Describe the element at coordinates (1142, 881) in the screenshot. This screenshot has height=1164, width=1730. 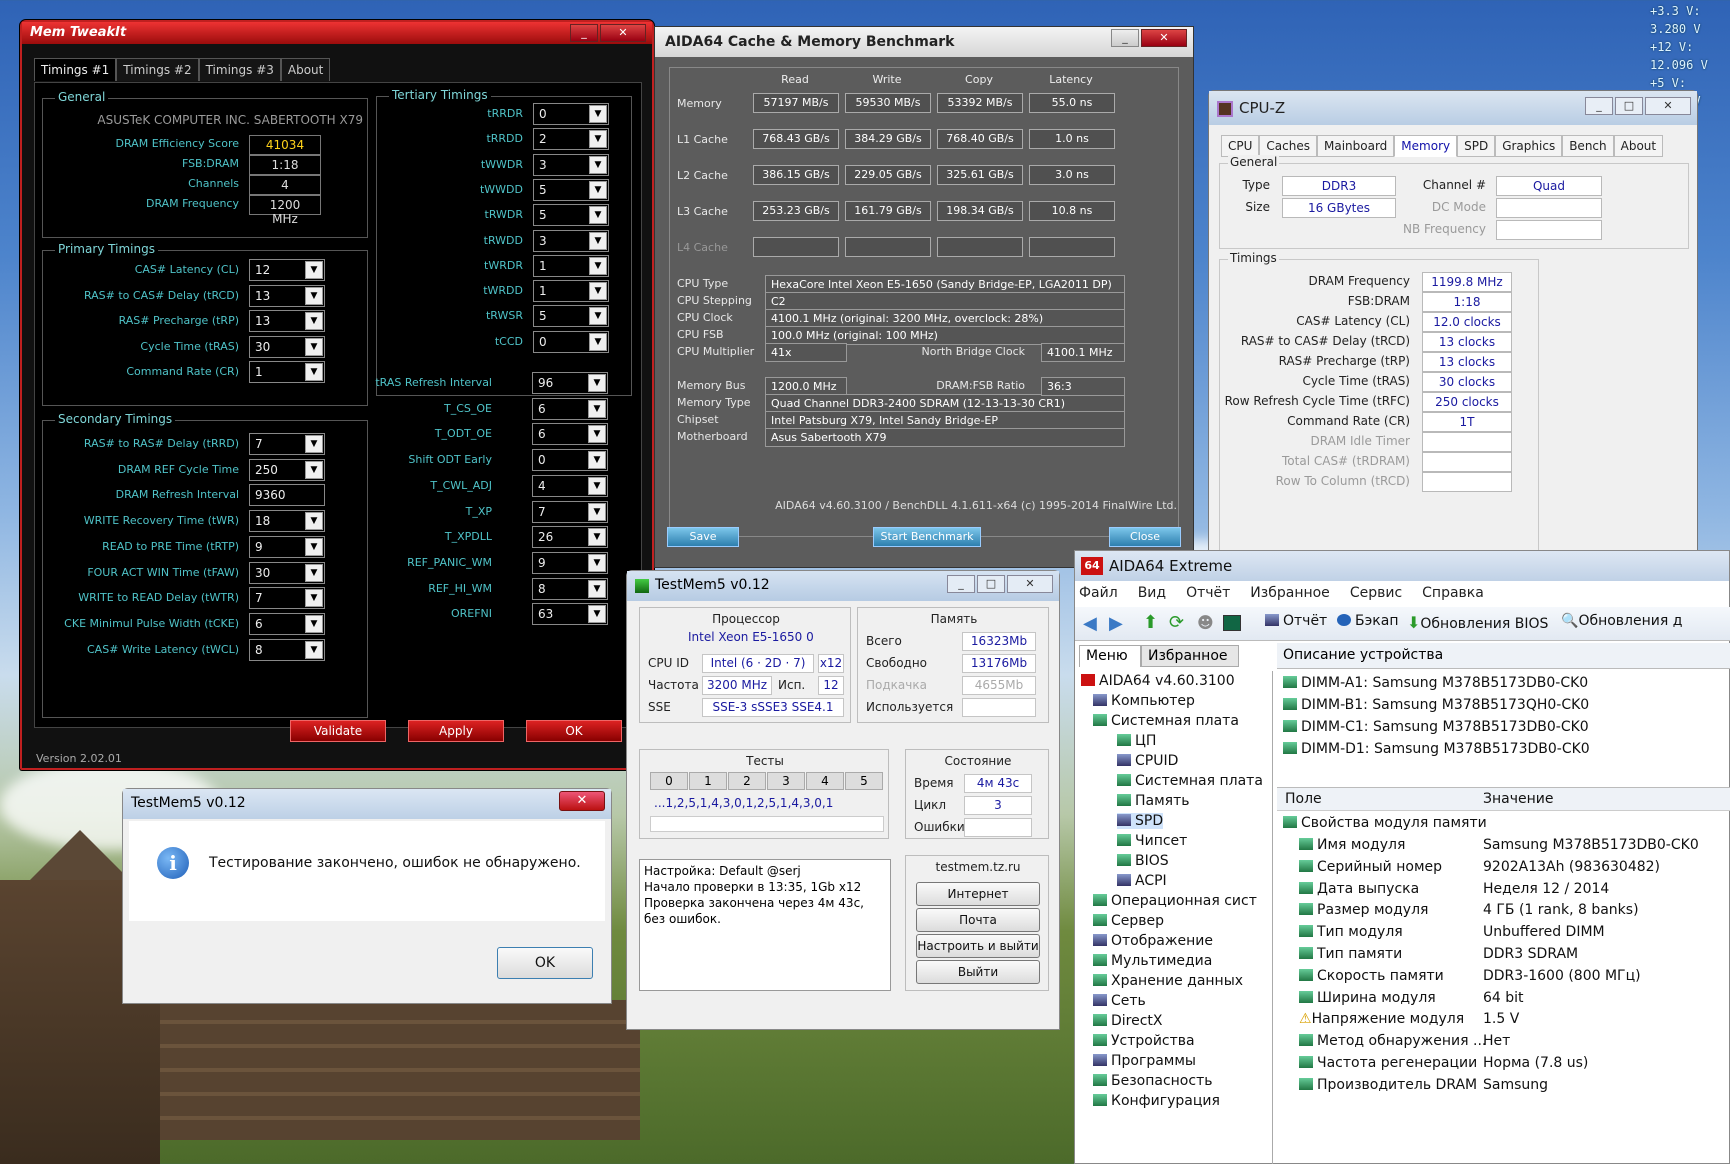
I see `tree-item: ACPI` at that location.